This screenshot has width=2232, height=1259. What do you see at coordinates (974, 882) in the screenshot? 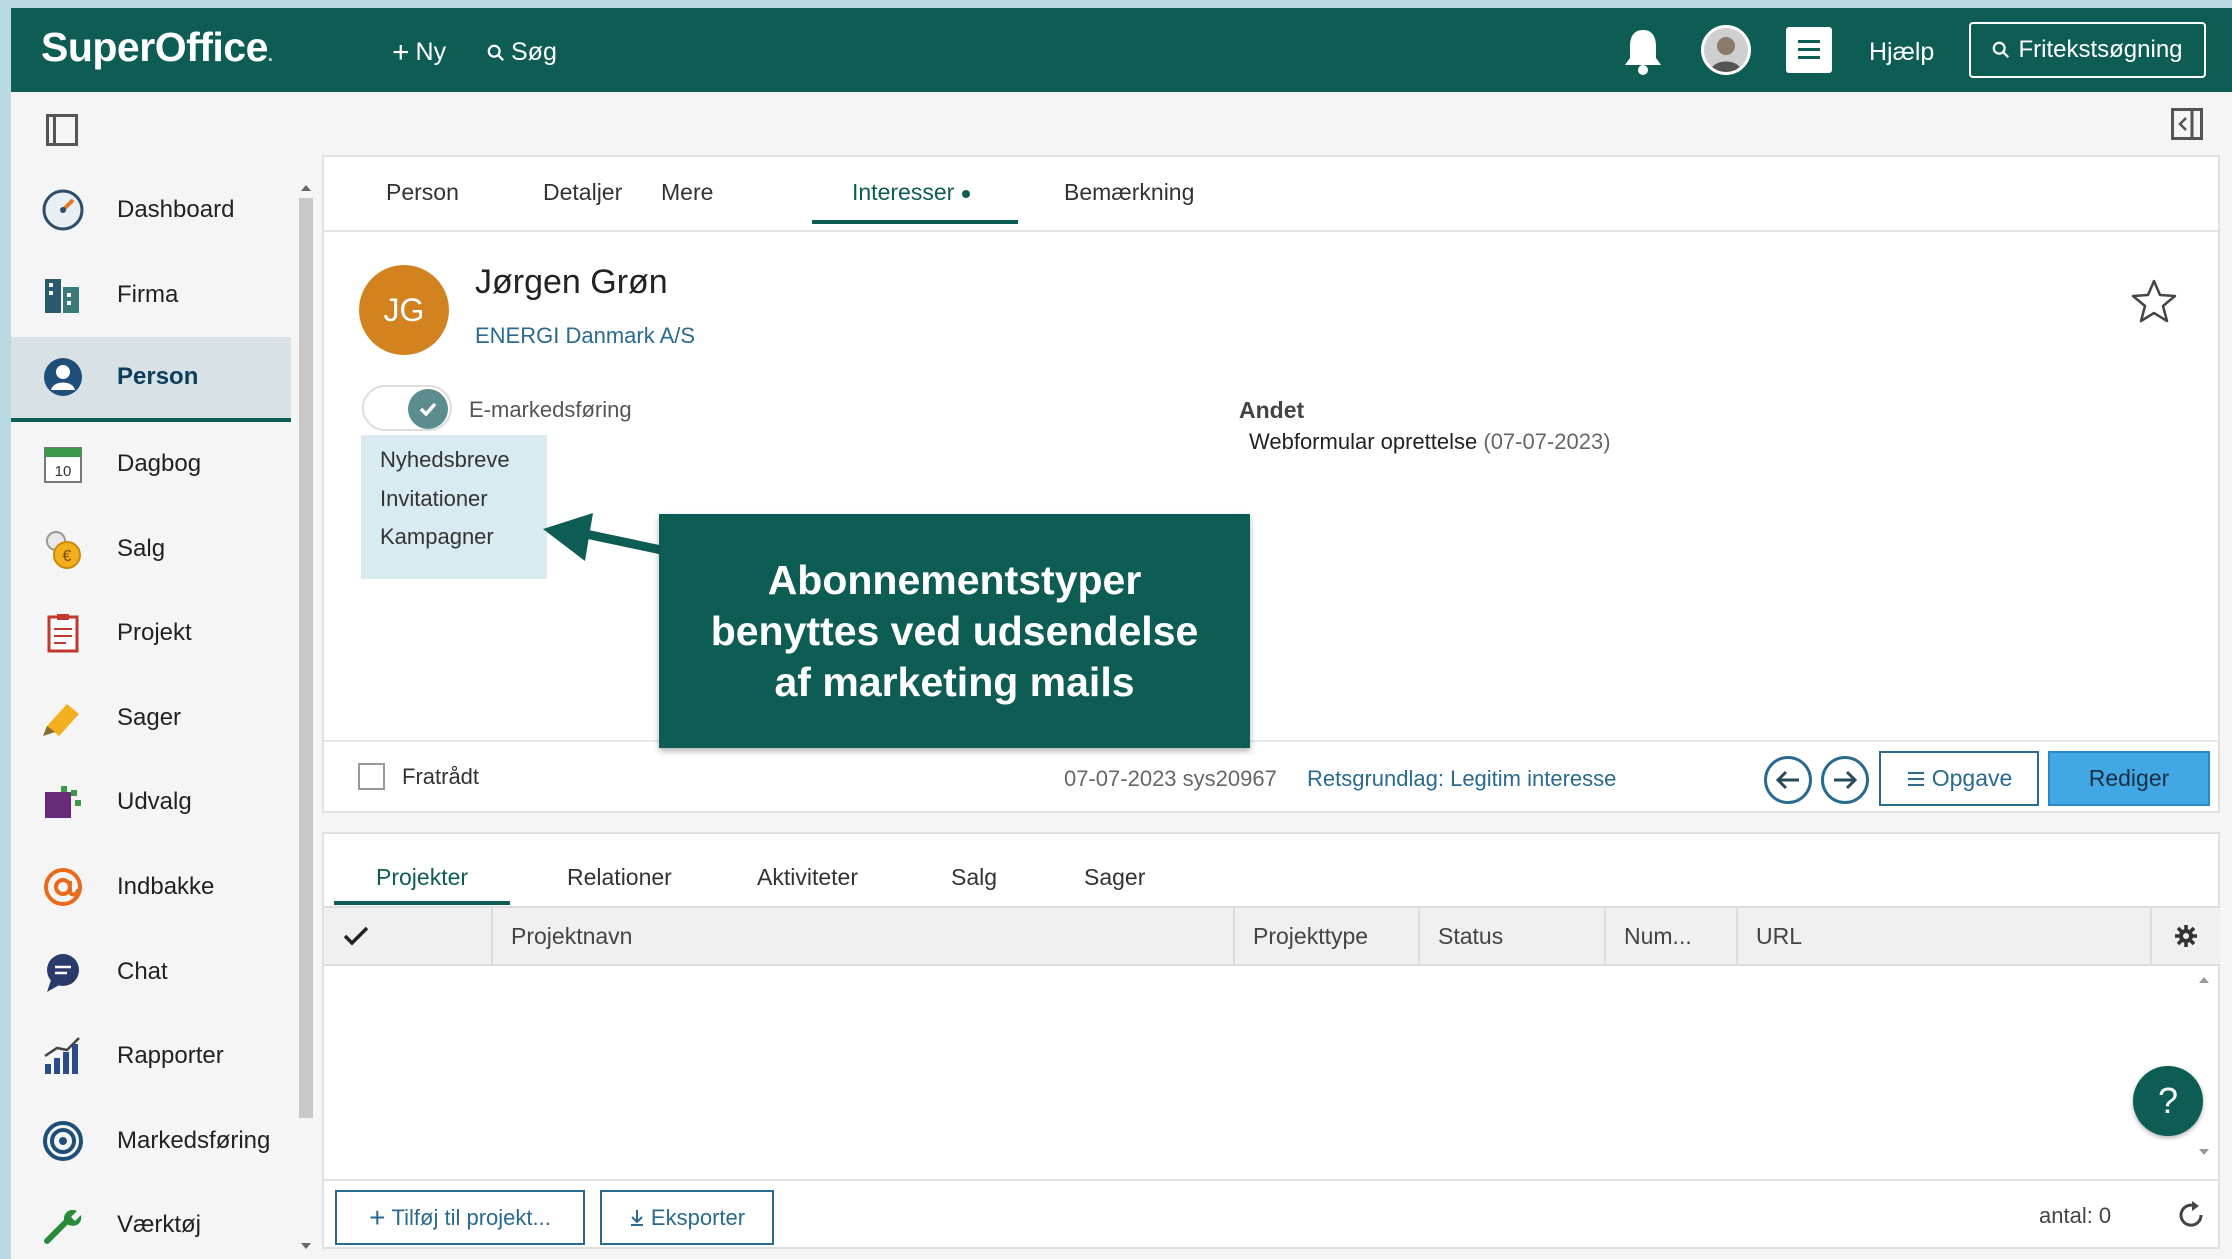
I see `tab-salg: Salg` at bounding box center [974, 882].